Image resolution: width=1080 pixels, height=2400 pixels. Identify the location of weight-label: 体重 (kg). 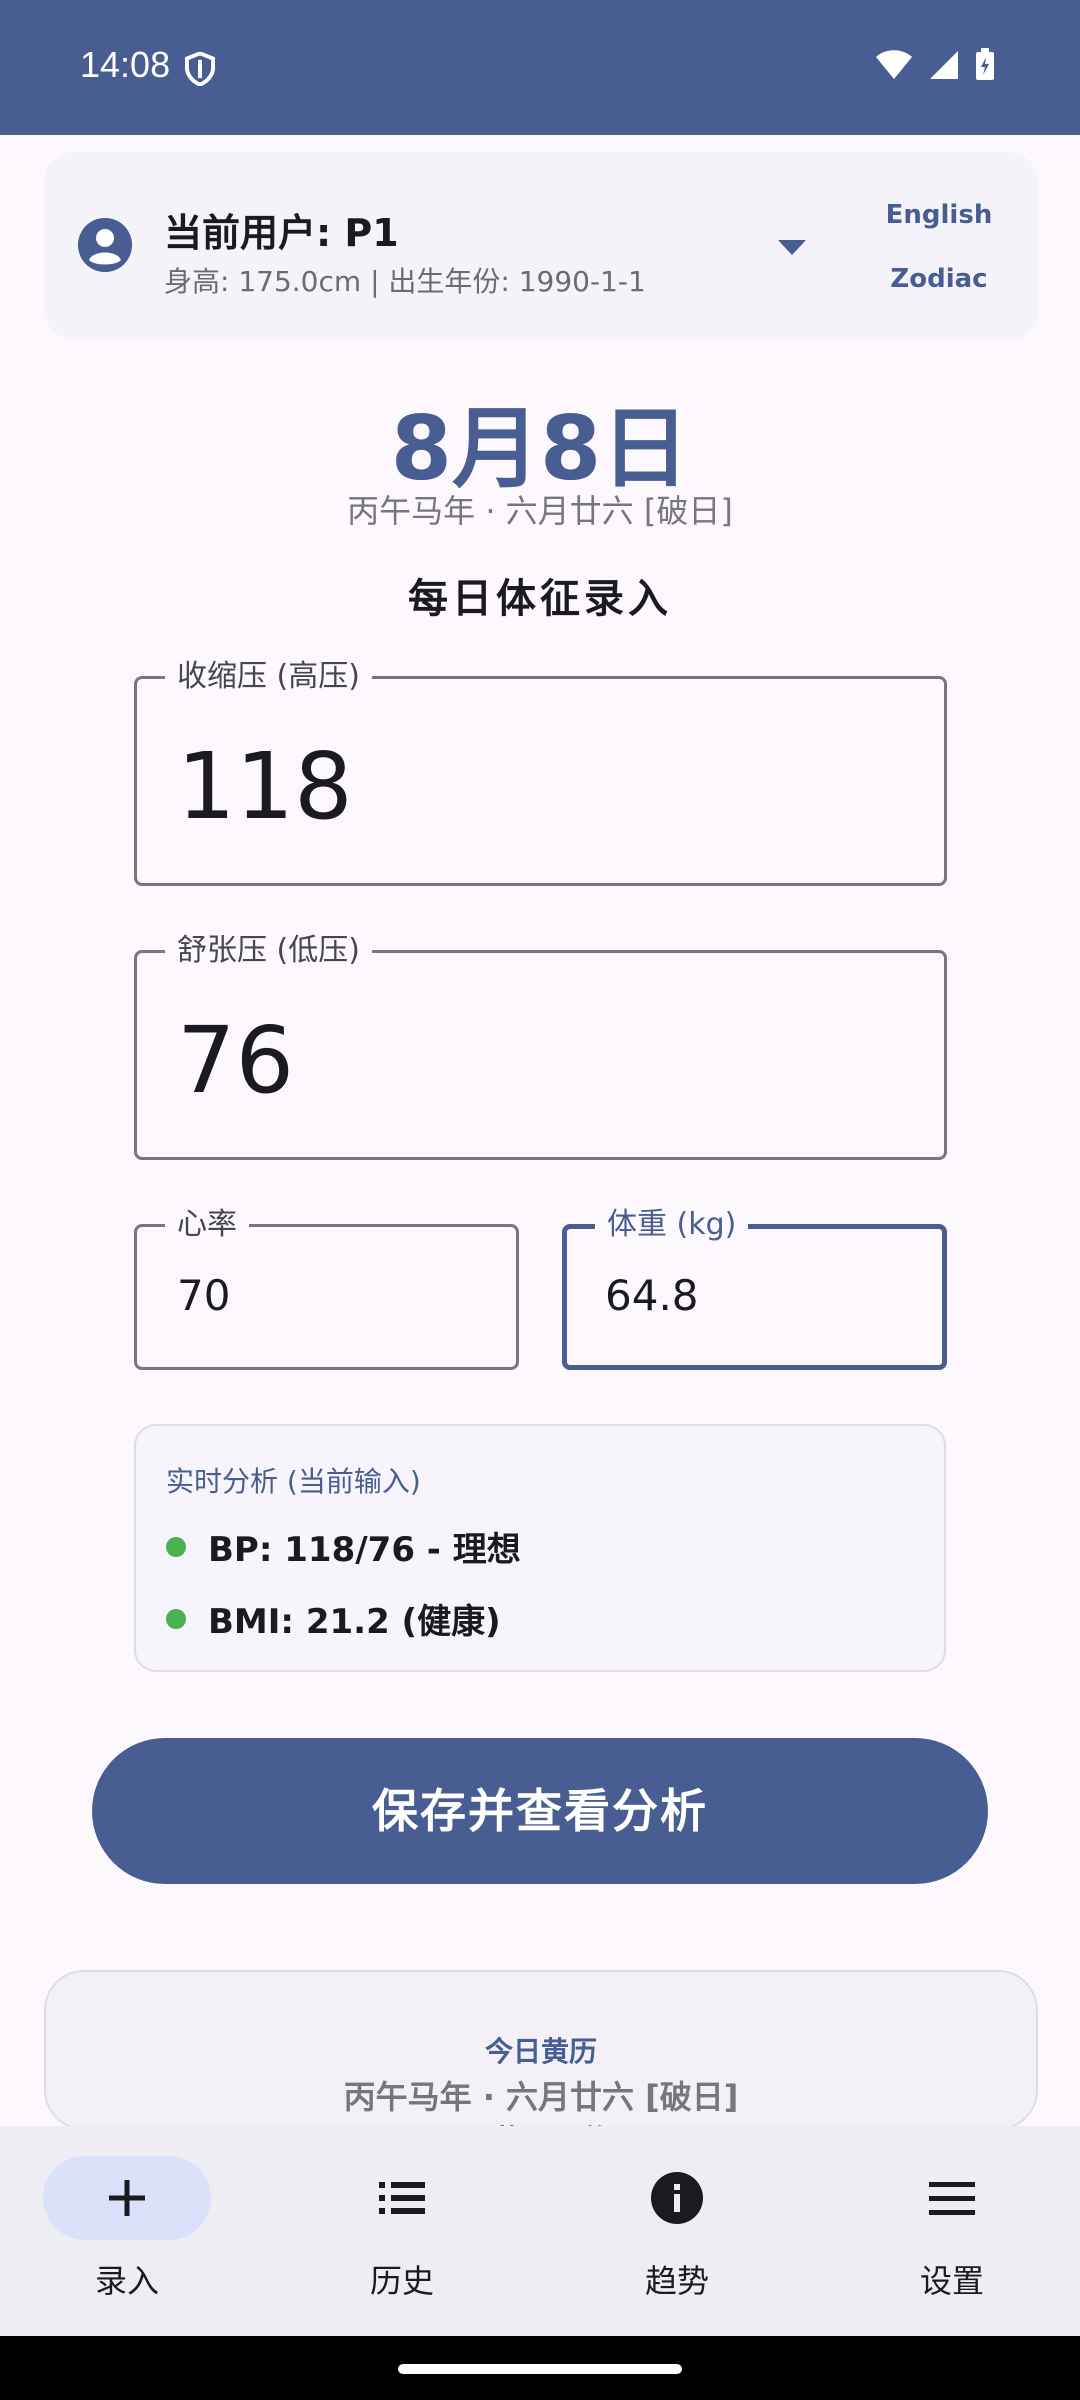
(672, 1225).